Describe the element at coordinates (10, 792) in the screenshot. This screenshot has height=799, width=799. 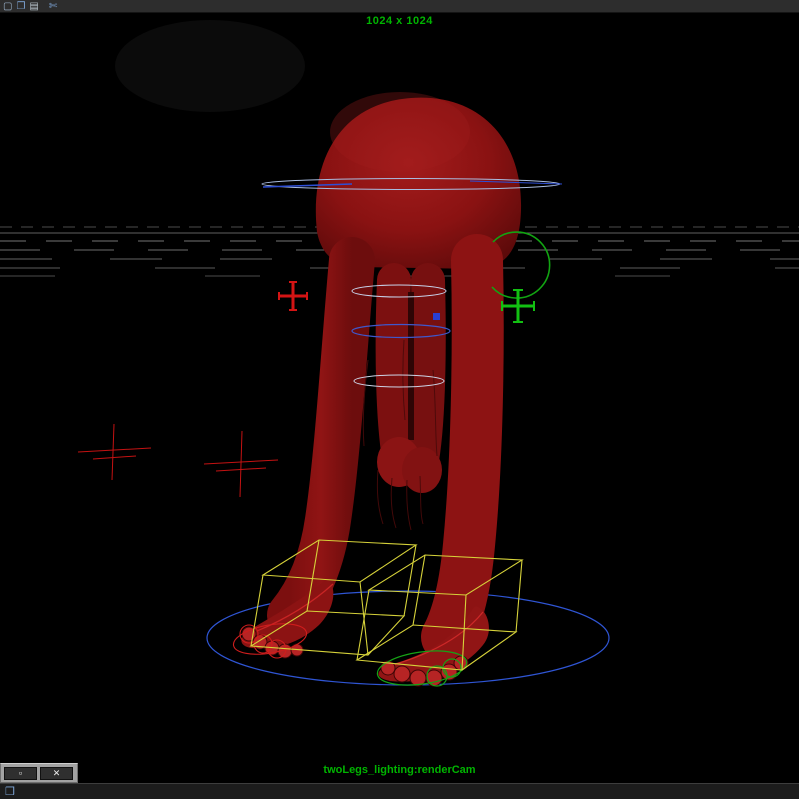
I see `window-task-icon: ❒` at that location.